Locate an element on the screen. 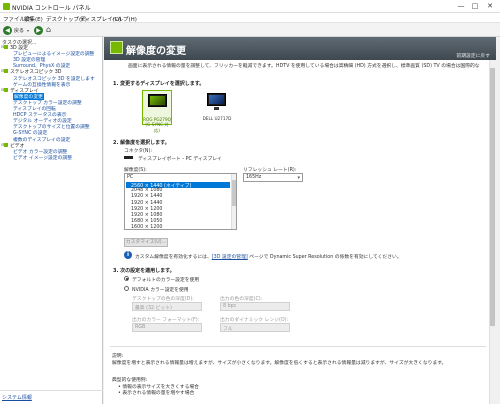  resolution-option: 1920 × 1200 is located at coordinates (180, 210).